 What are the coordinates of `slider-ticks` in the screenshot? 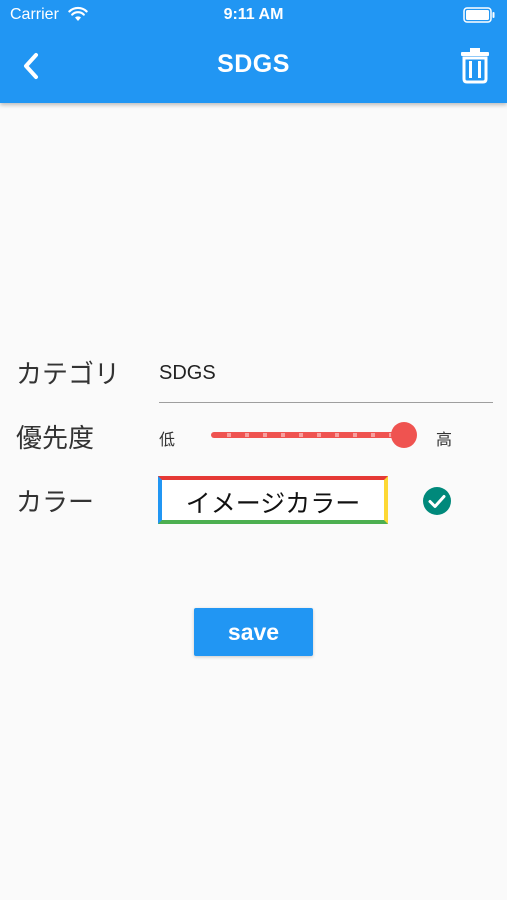 It's located at (307, 435).